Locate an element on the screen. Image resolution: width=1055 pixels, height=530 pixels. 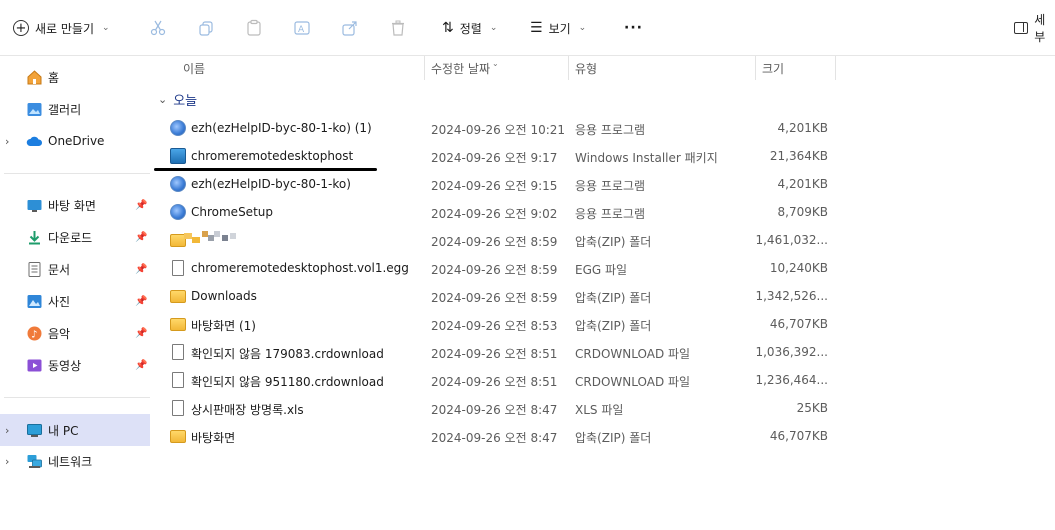
file-name: chromeremotedesktophost is located at coordinates (272, 156).